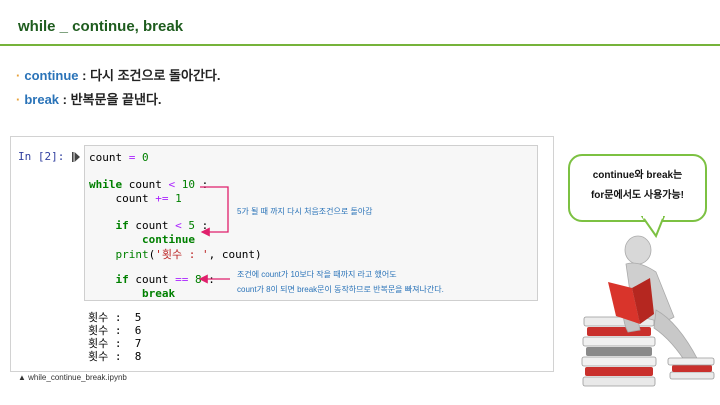 The image size is (720, 405). Describe the element at coordinates (648, 311) in the screenshot. I see `reading-figure-illustration` at that location.